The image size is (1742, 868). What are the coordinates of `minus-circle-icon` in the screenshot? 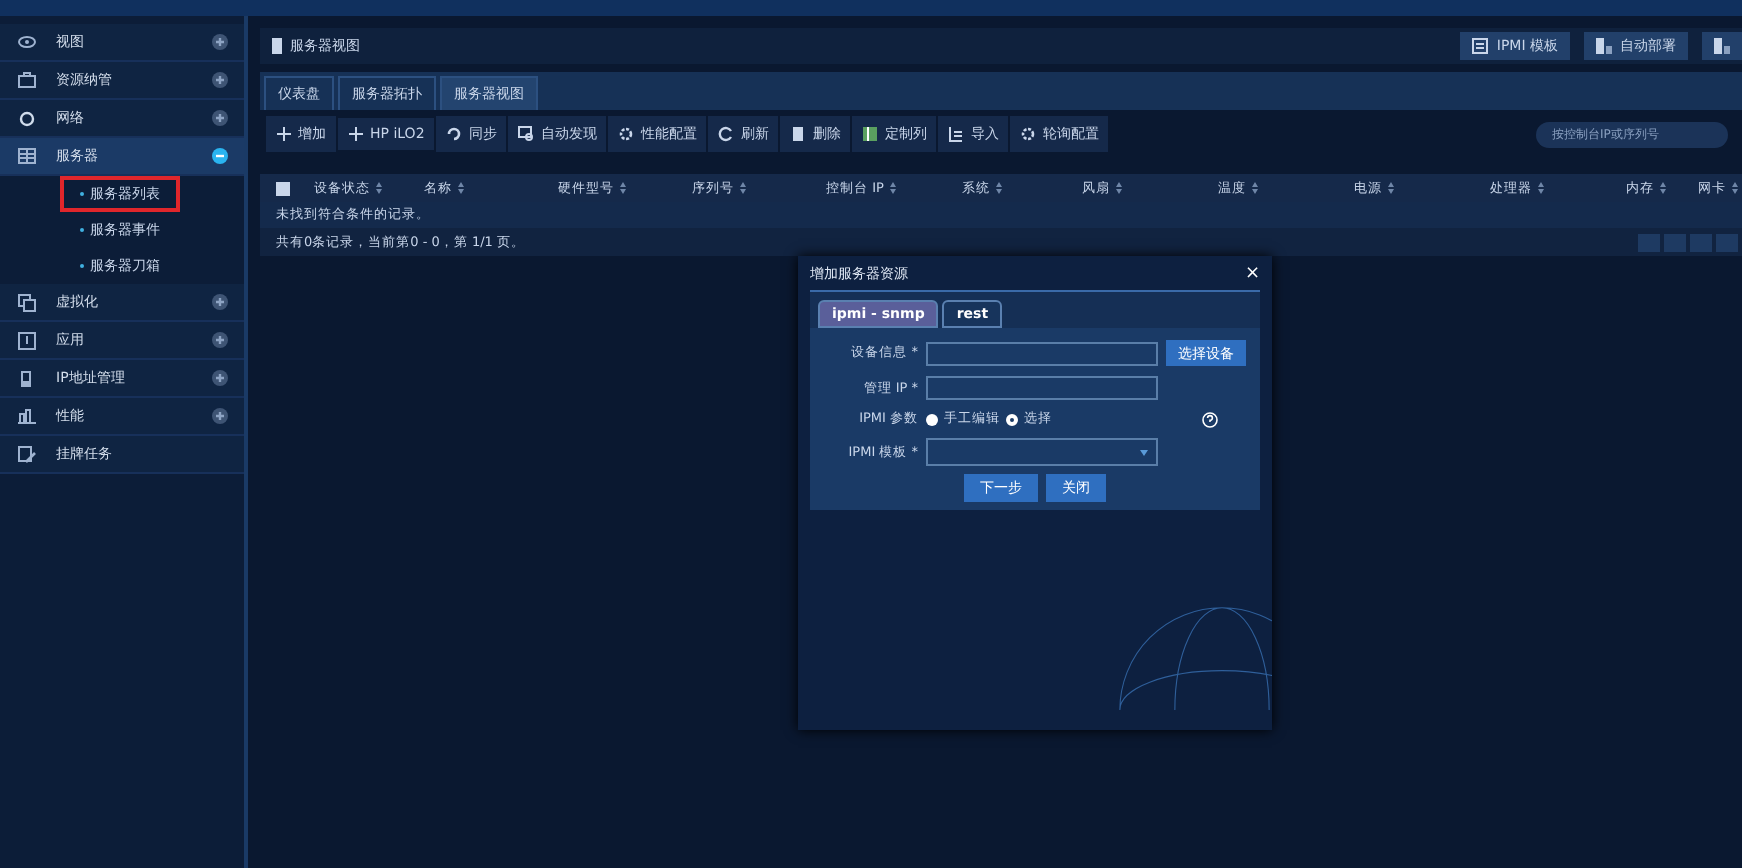 It's located at (220, 156).